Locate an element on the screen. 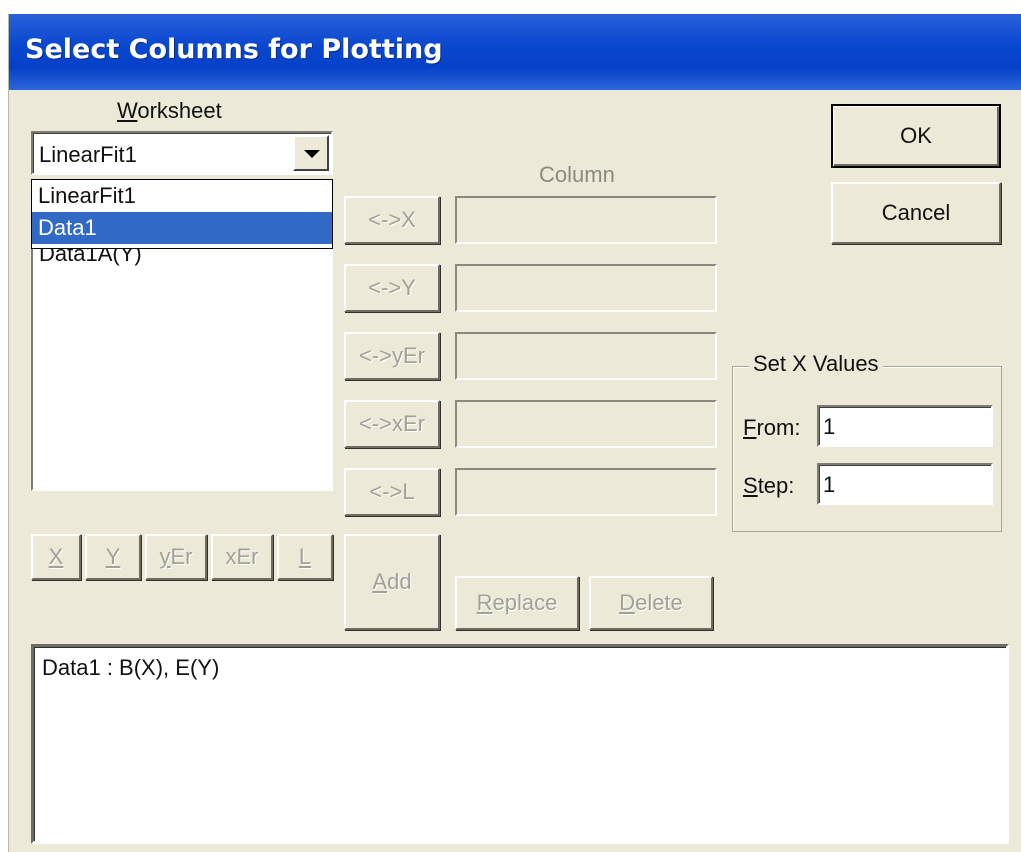 This screenshot has width=1021, height=852. assign-yerr-button: <->yEr is located at coordinates (392, 356).